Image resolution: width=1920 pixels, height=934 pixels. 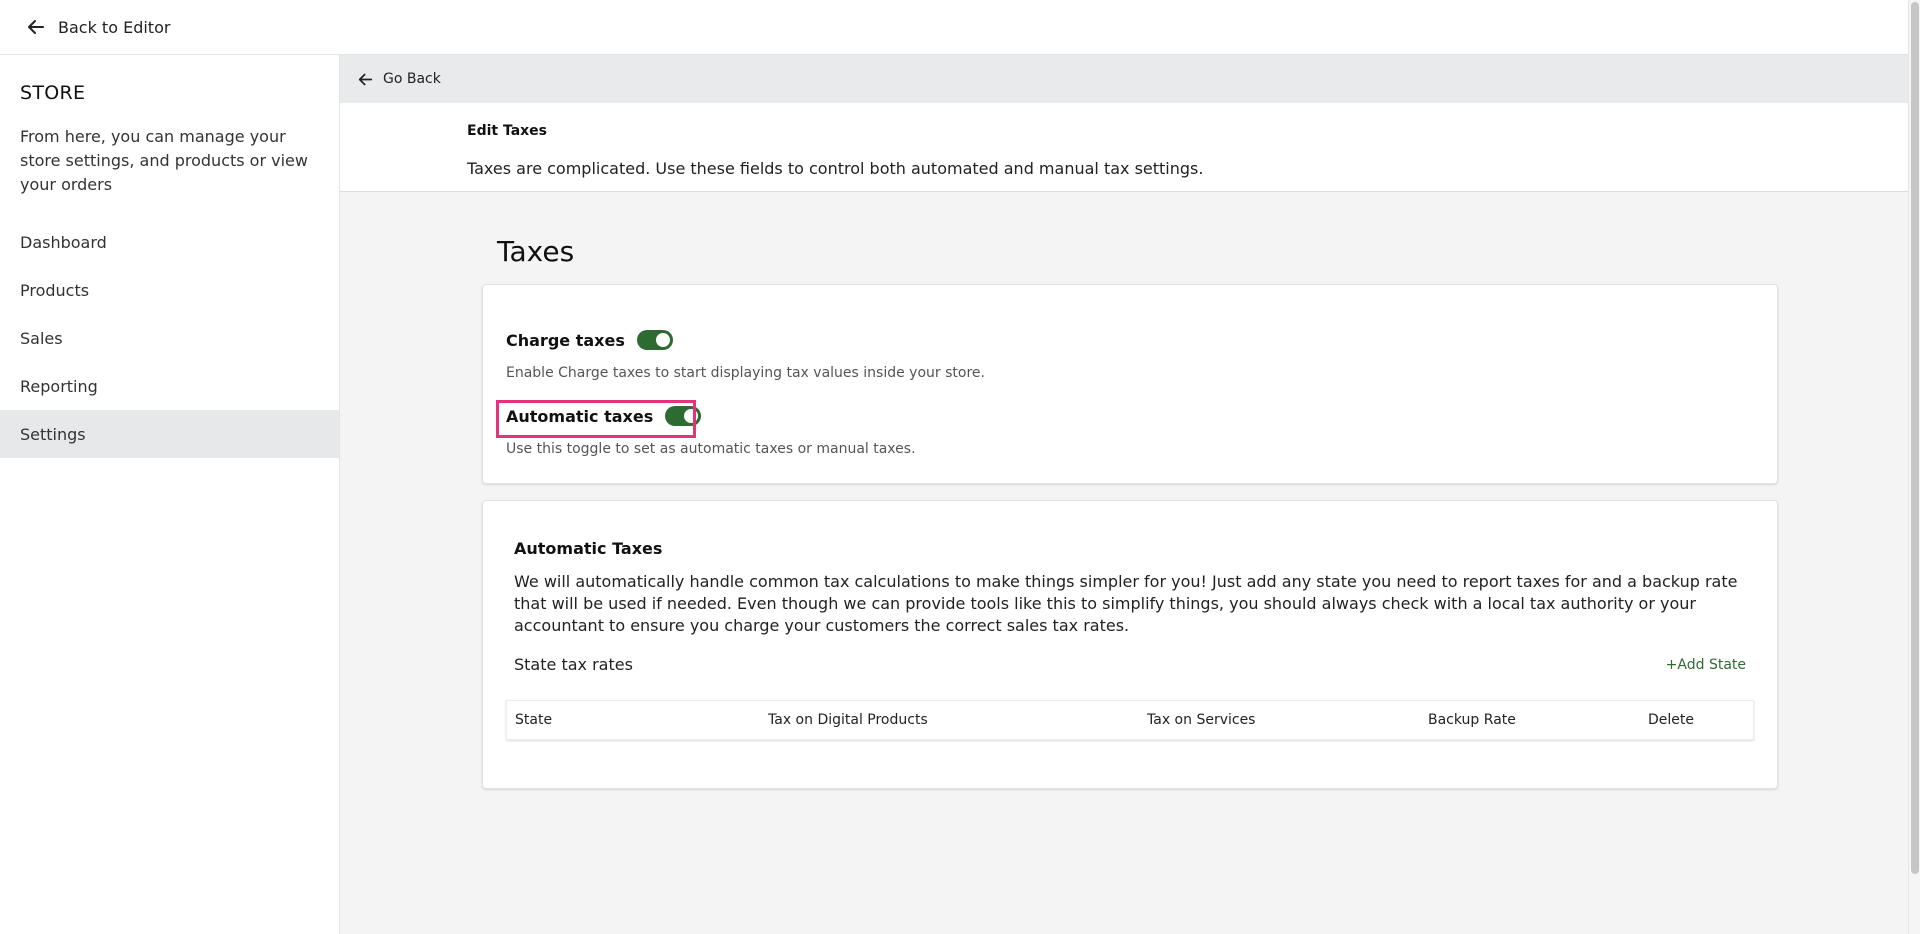 What do you see at coordinates (1124, 79) in the screenshot?
I see `go-back-bar: Go Back` at bounding box center [1124, 79].